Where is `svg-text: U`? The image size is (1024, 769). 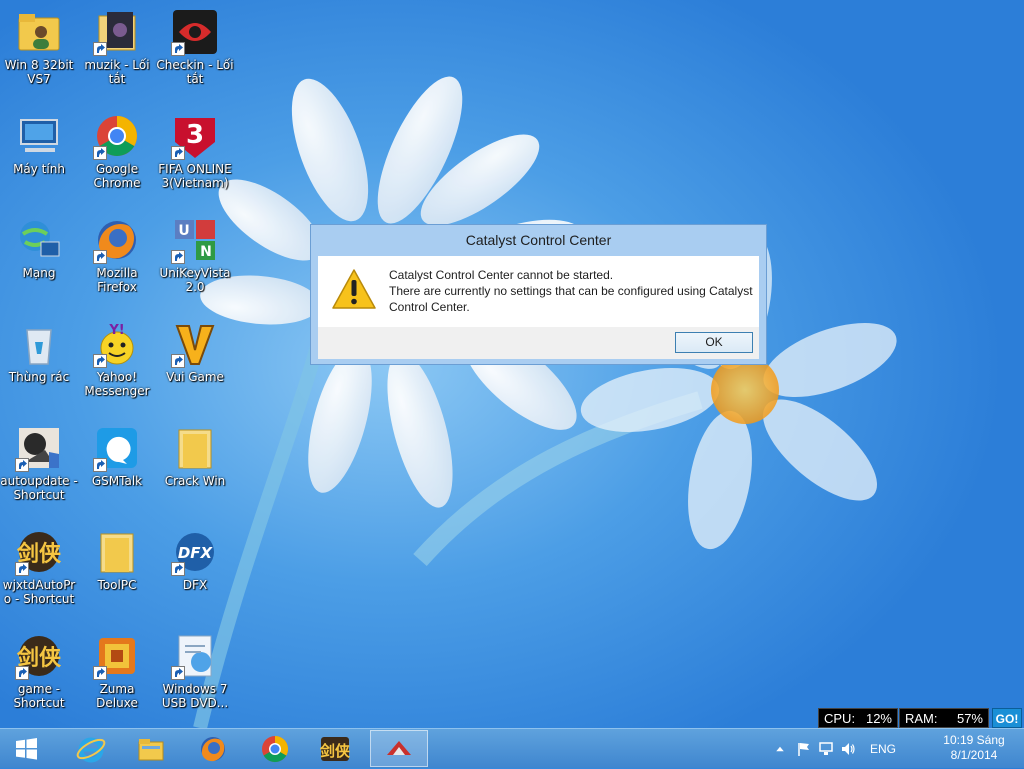
svg-text: U is located at coordinates (183, 231).